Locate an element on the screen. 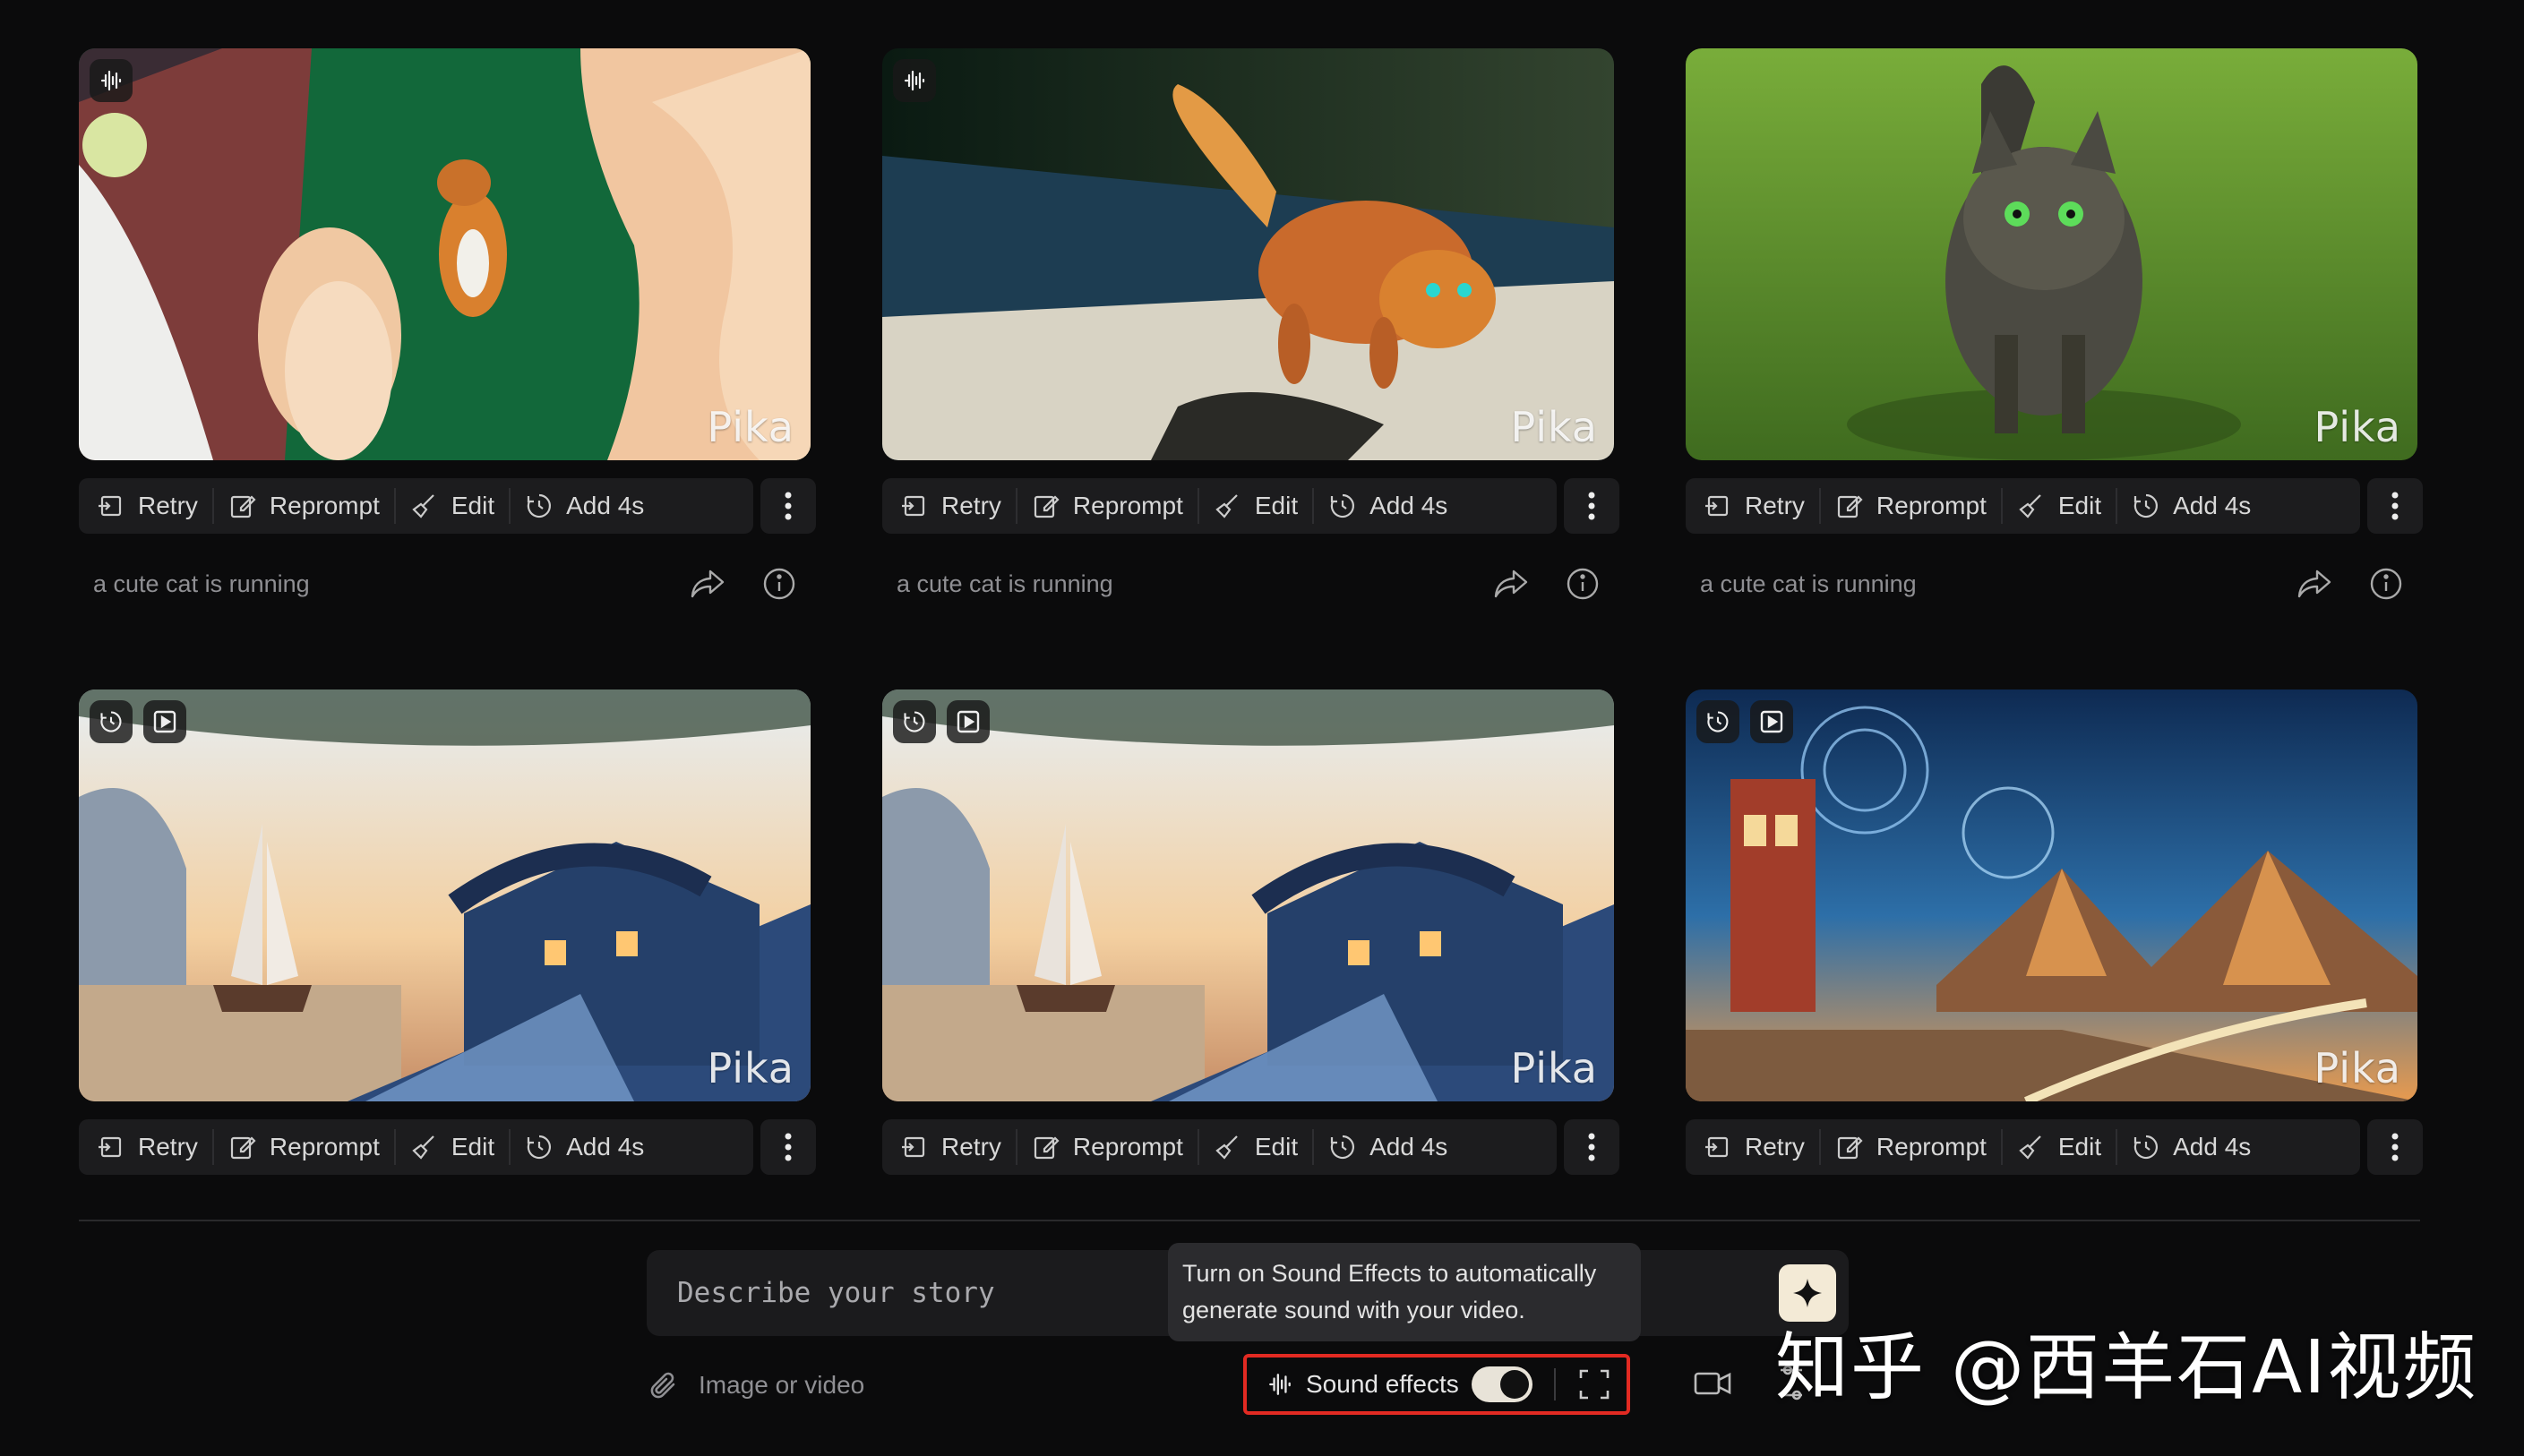 Image resolution: width=2524 pixels, height=1456 pixels. aspect-ratio-icon is located at coordinates (1594, 1384).